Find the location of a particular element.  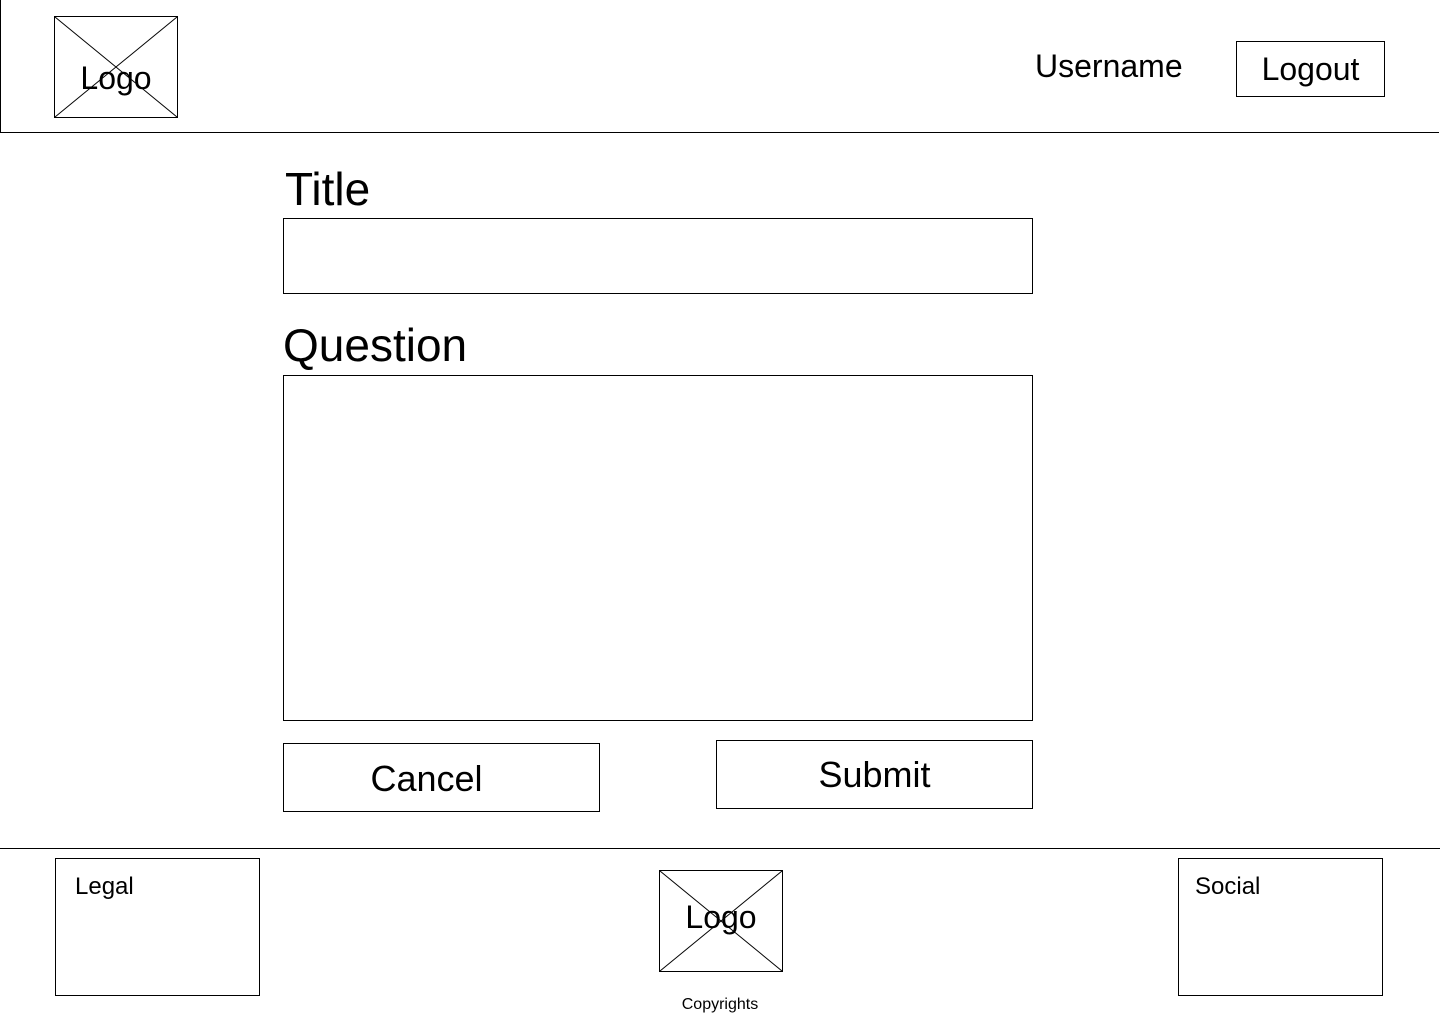

header-logo-label: Logo is located at coordinates (116, 78).